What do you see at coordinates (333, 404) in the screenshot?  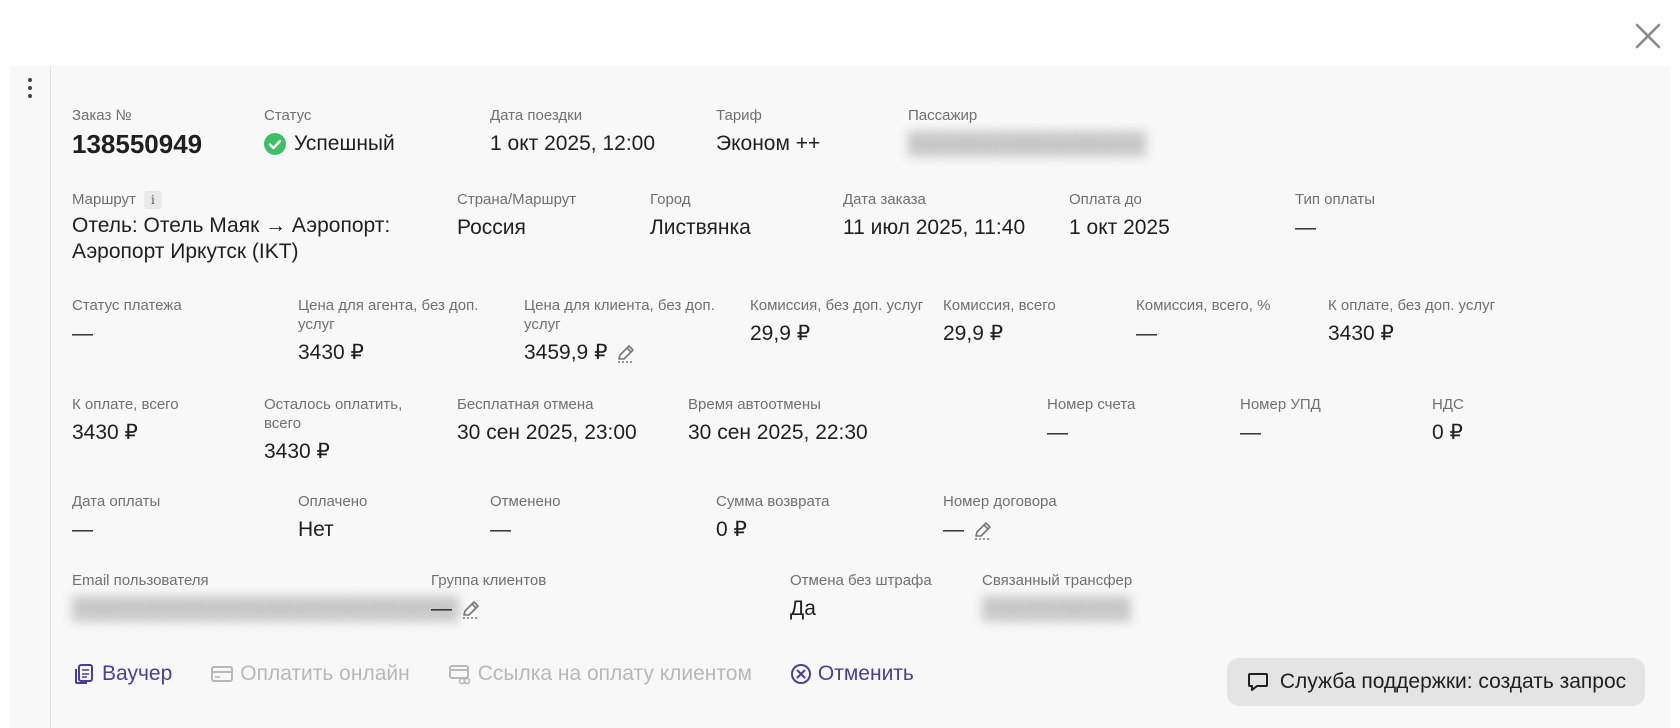 I see `remaining-label-1: Осталось оплатить,` at bounding box center [333, 404].